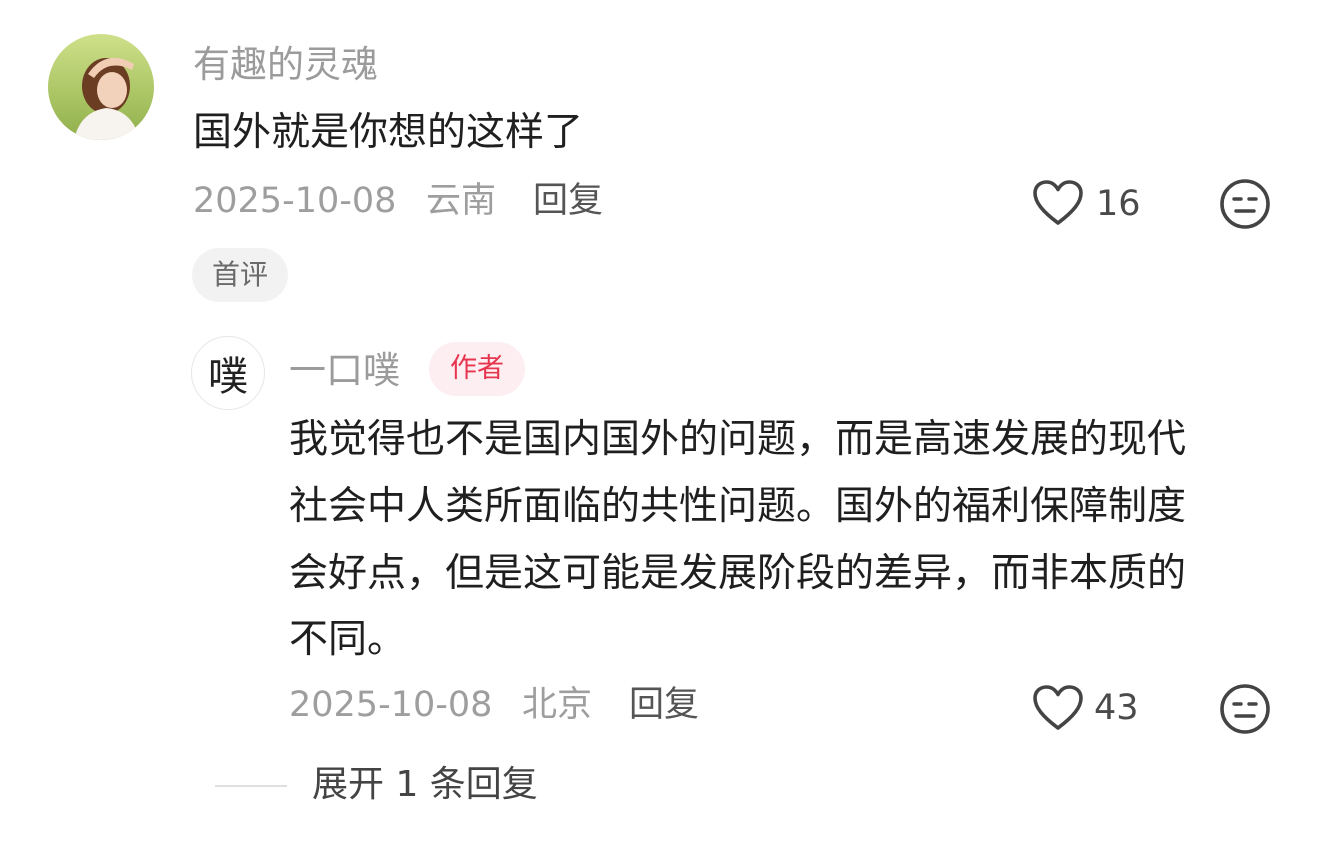 The width and height of the screenshot is (1320, 852). I want to click on reply-like-count: 43, so click(1116, 708).